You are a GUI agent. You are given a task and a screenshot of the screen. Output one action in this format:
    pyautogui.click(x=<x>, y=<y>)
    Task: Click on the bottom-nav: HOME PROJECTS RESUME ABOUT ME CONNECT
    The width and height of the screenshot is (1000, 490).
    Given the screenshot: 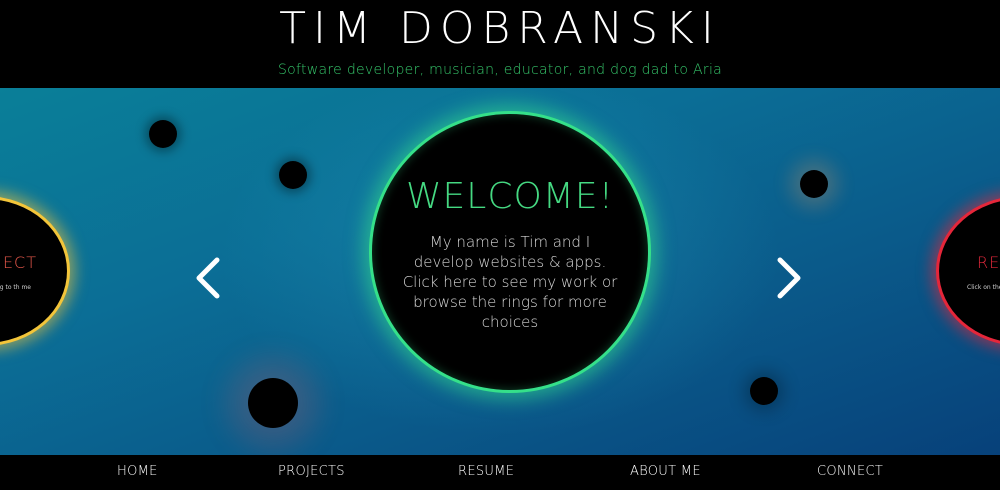 What is the action you would take?
    pyautogui.click(x=500, y=472)
    